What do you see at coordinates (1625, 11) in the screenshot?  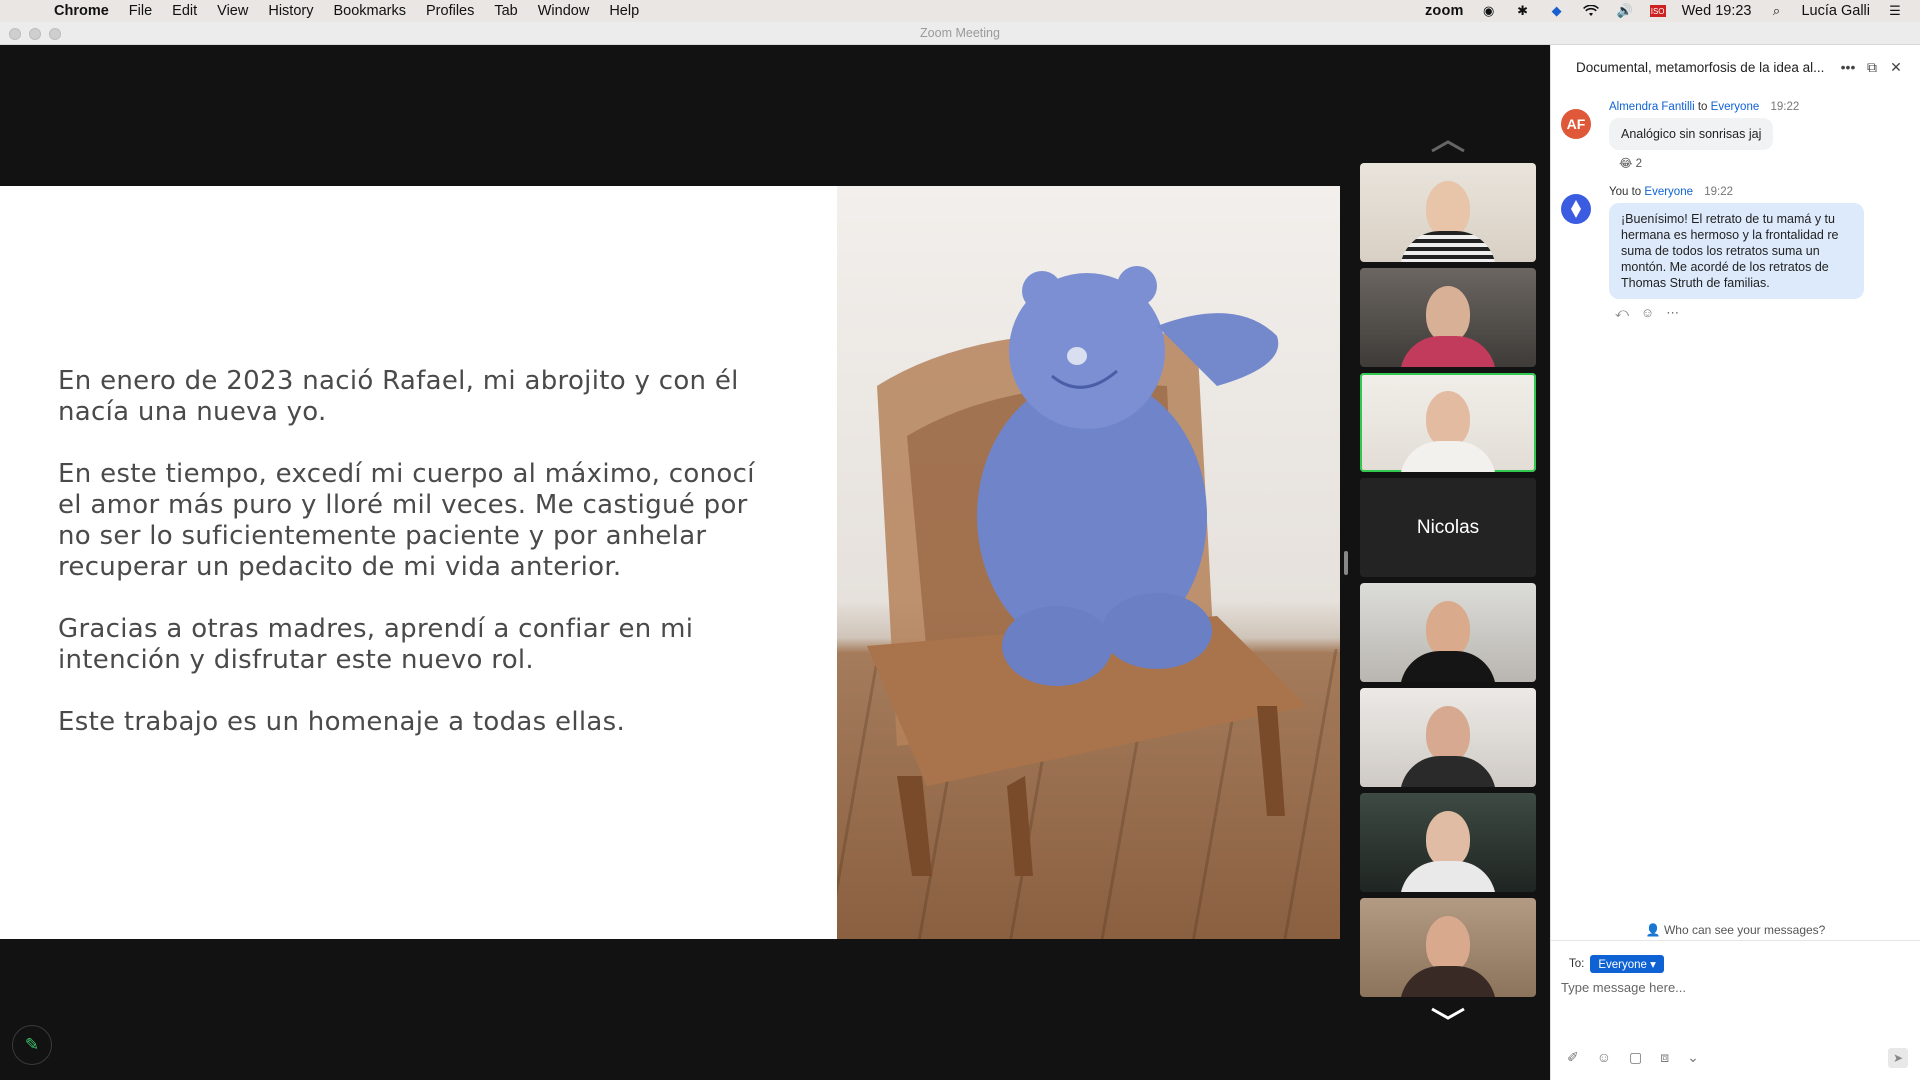 I see `volume-icon: 🔊` at bounding box center [1625, 11].